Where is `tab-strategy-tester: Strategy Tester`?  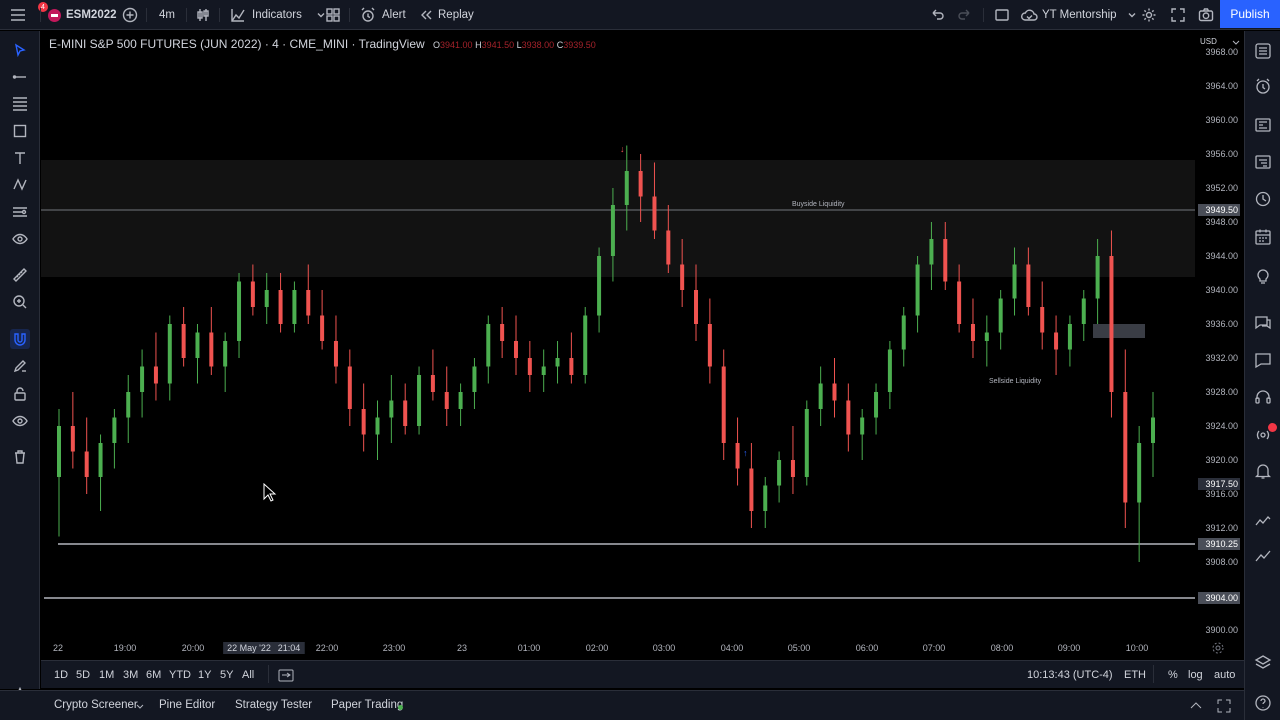
tab-strategy-tester: Strategy Tester is located at coordinates (273, 705).